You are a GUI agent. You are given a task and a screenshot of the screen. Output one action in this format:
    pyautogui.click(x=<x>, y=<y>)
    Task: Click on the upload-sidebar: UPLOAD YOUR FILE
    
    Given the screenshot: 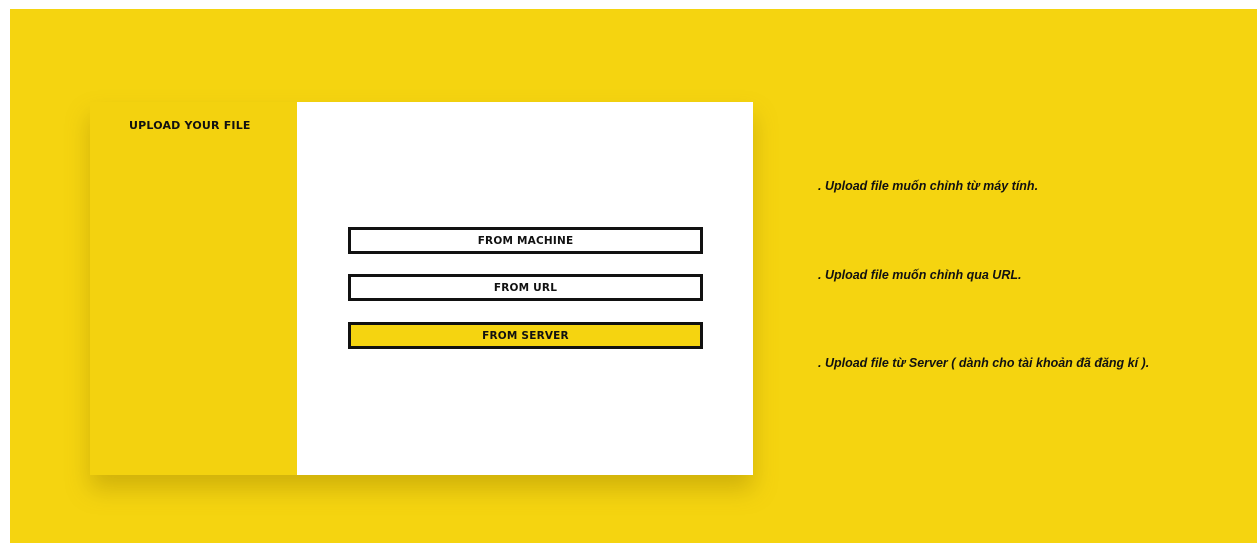 What is the action you would take?
    pyautogui.click(x=193, y=288)
    